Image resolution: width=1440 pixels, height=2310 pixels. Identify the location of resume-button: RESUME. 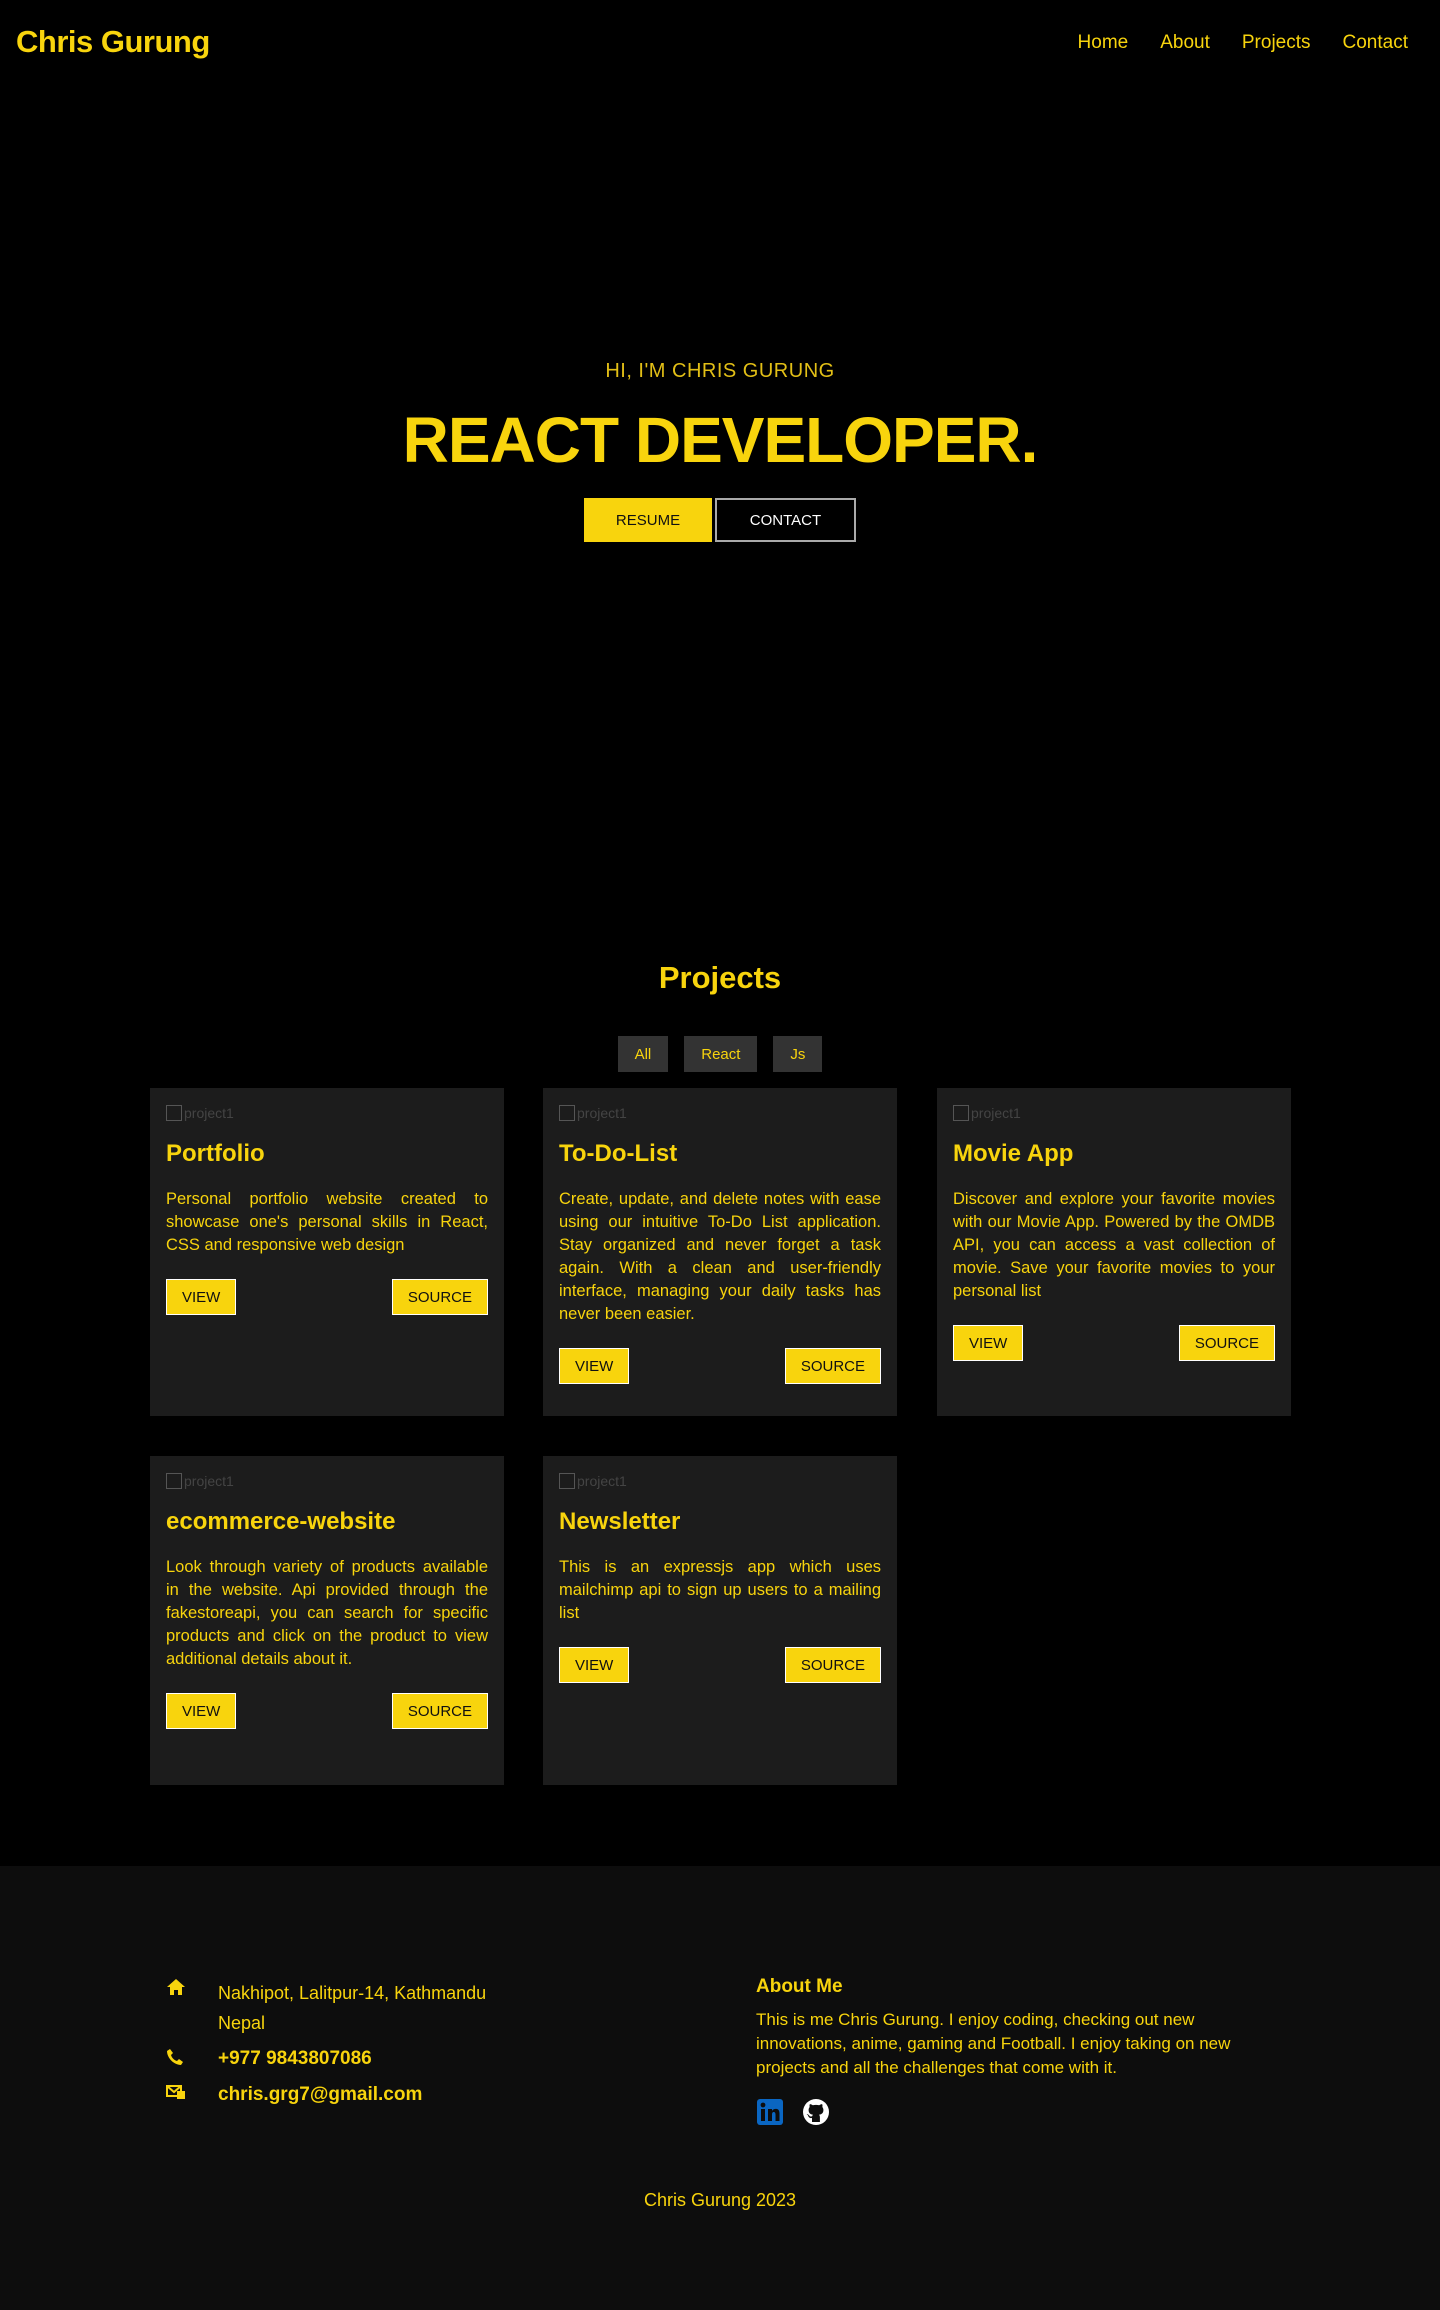
(648, 520).